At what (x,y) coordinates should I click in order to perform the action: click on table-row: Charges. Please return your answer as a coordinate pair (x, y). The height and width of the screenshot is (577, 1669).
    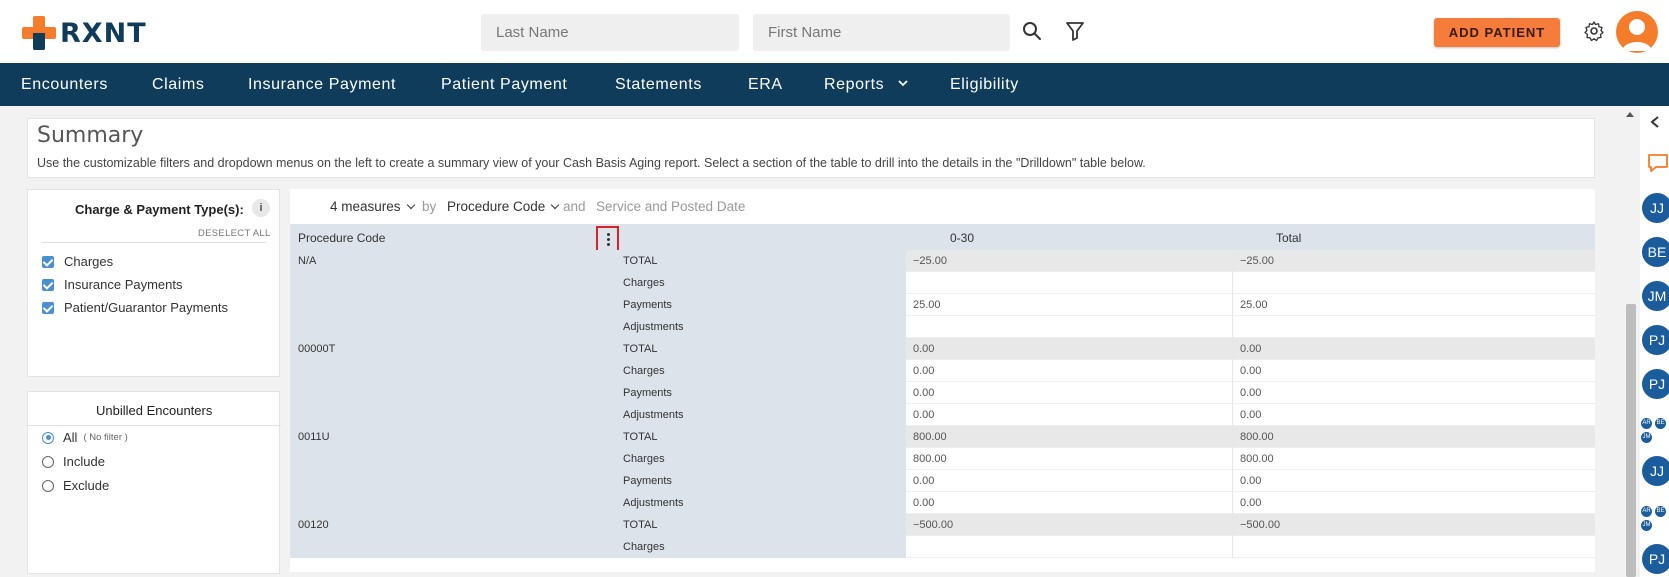
    Looking at the image, I should click on (942, 283).